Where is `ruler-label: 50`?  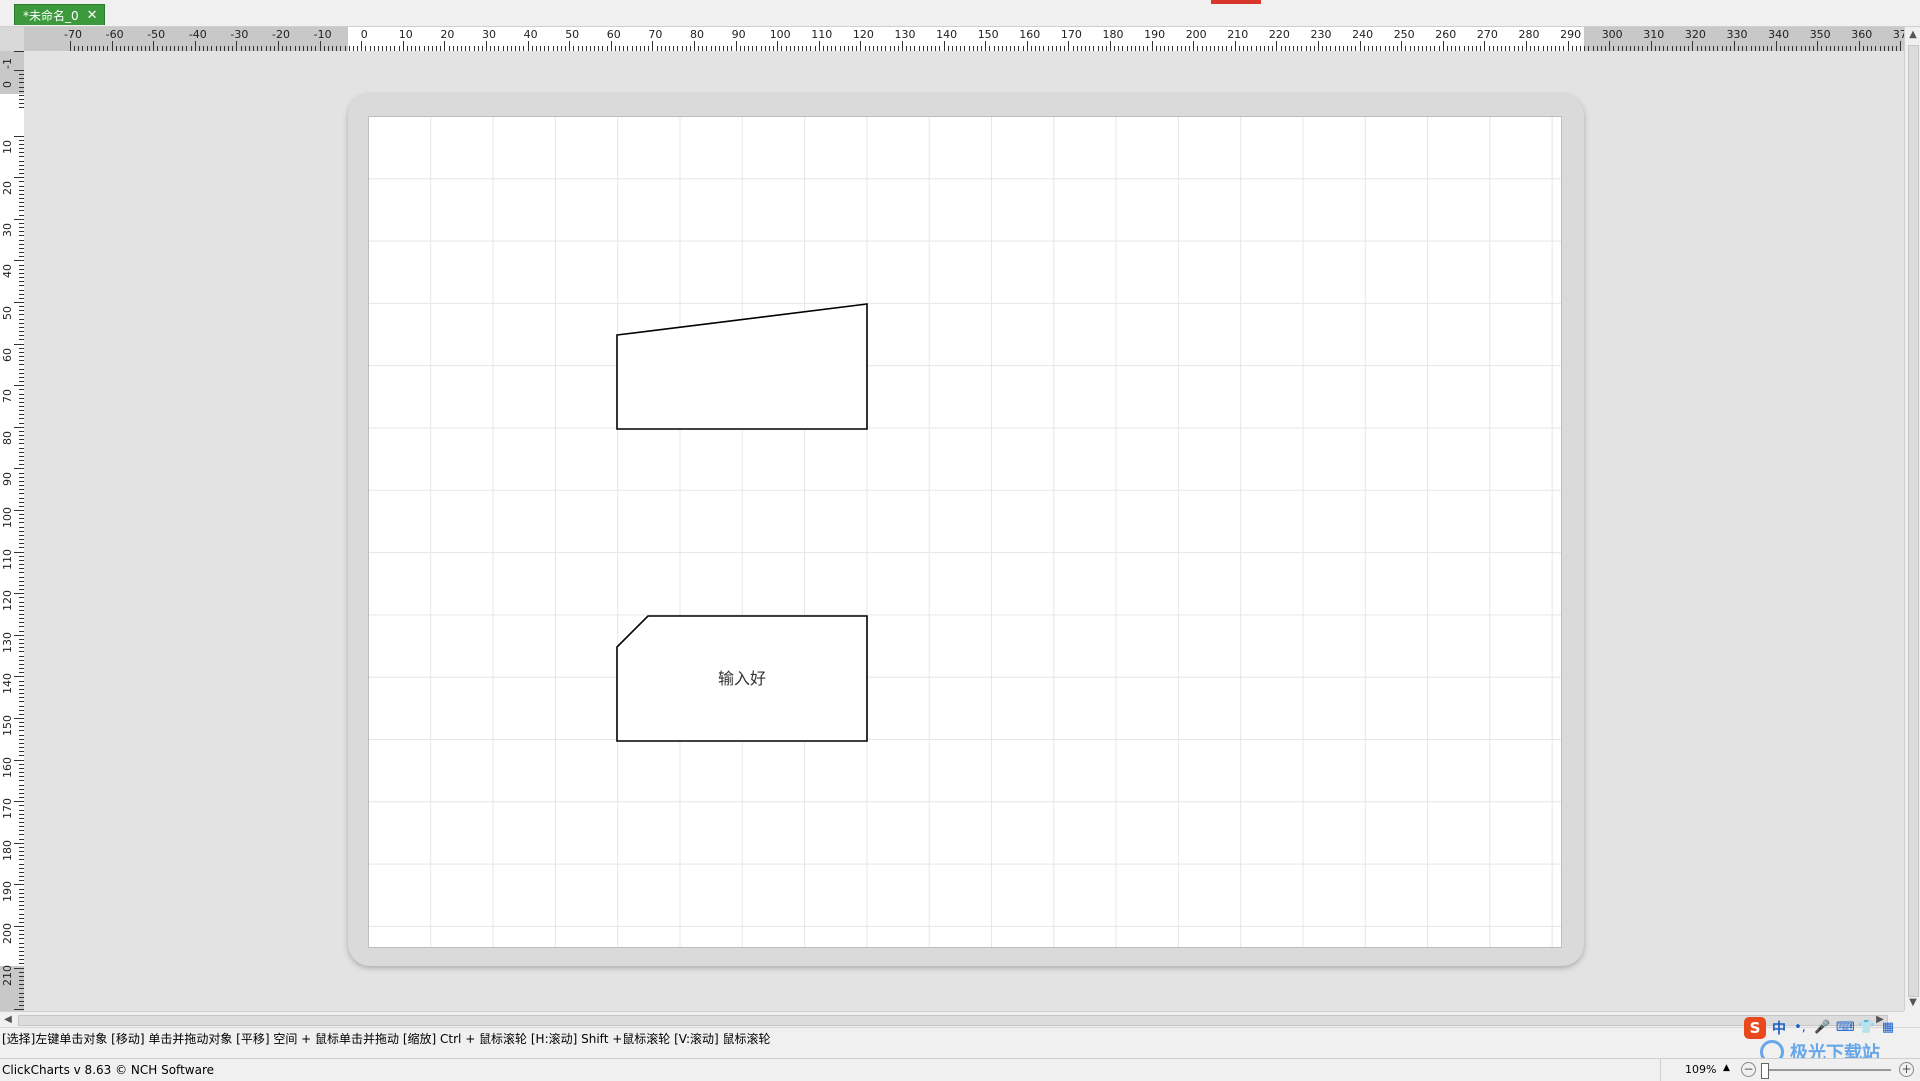
ruler-label: 50 is located at coordinates (7, 313).